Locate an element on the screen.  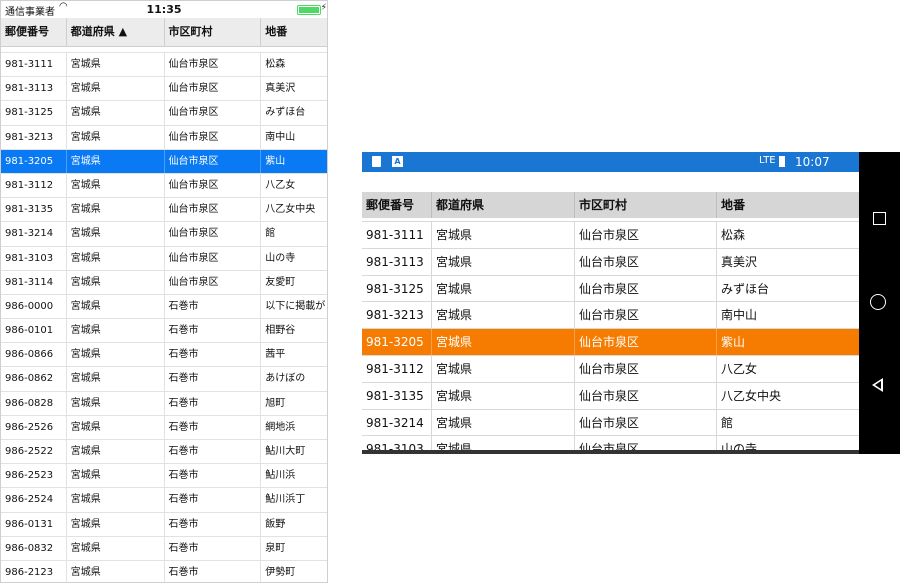
cell-postal-code: 986-0828 is located at coordinates (34, 403).